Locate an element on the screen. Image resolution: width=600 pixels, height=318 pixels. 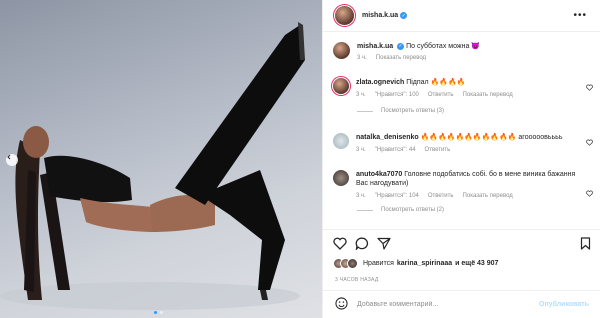
caption-emoji: 😈 is located at coordinates (476, 46).